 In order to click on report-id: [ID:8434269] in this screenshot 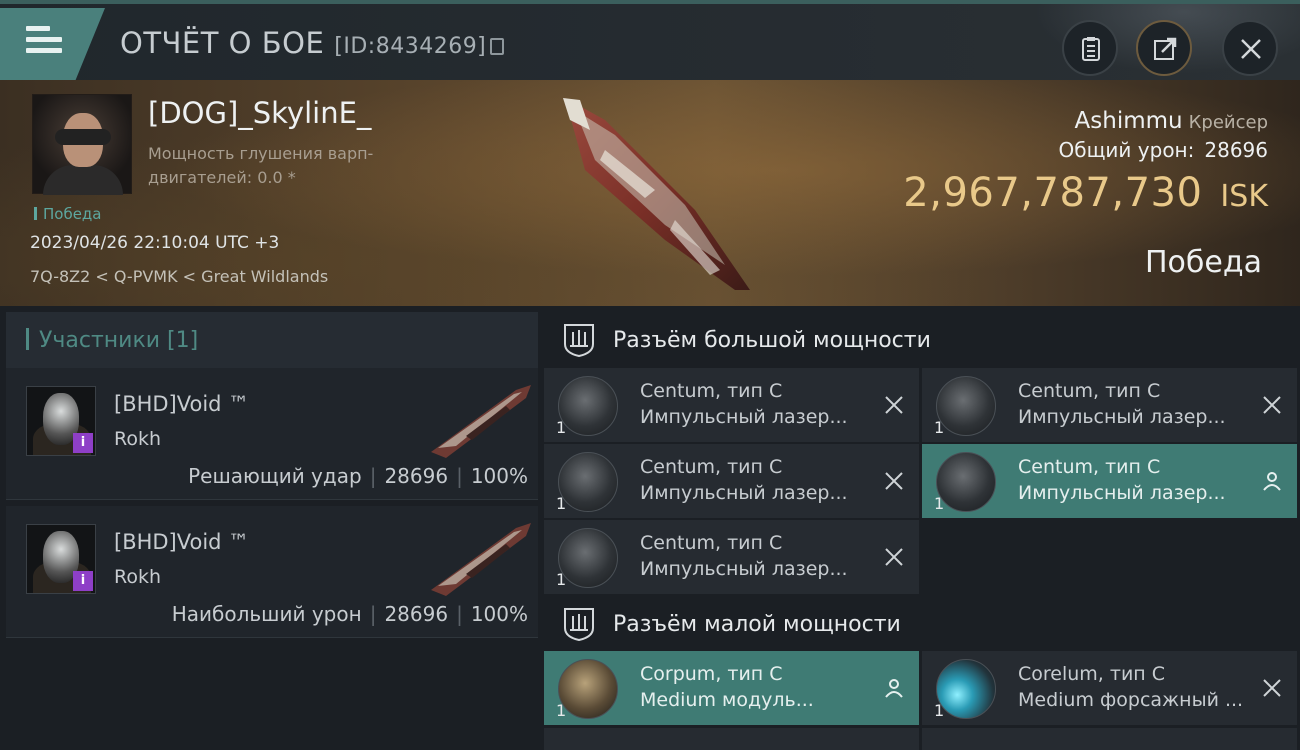, I will do `click(410, 46)`.